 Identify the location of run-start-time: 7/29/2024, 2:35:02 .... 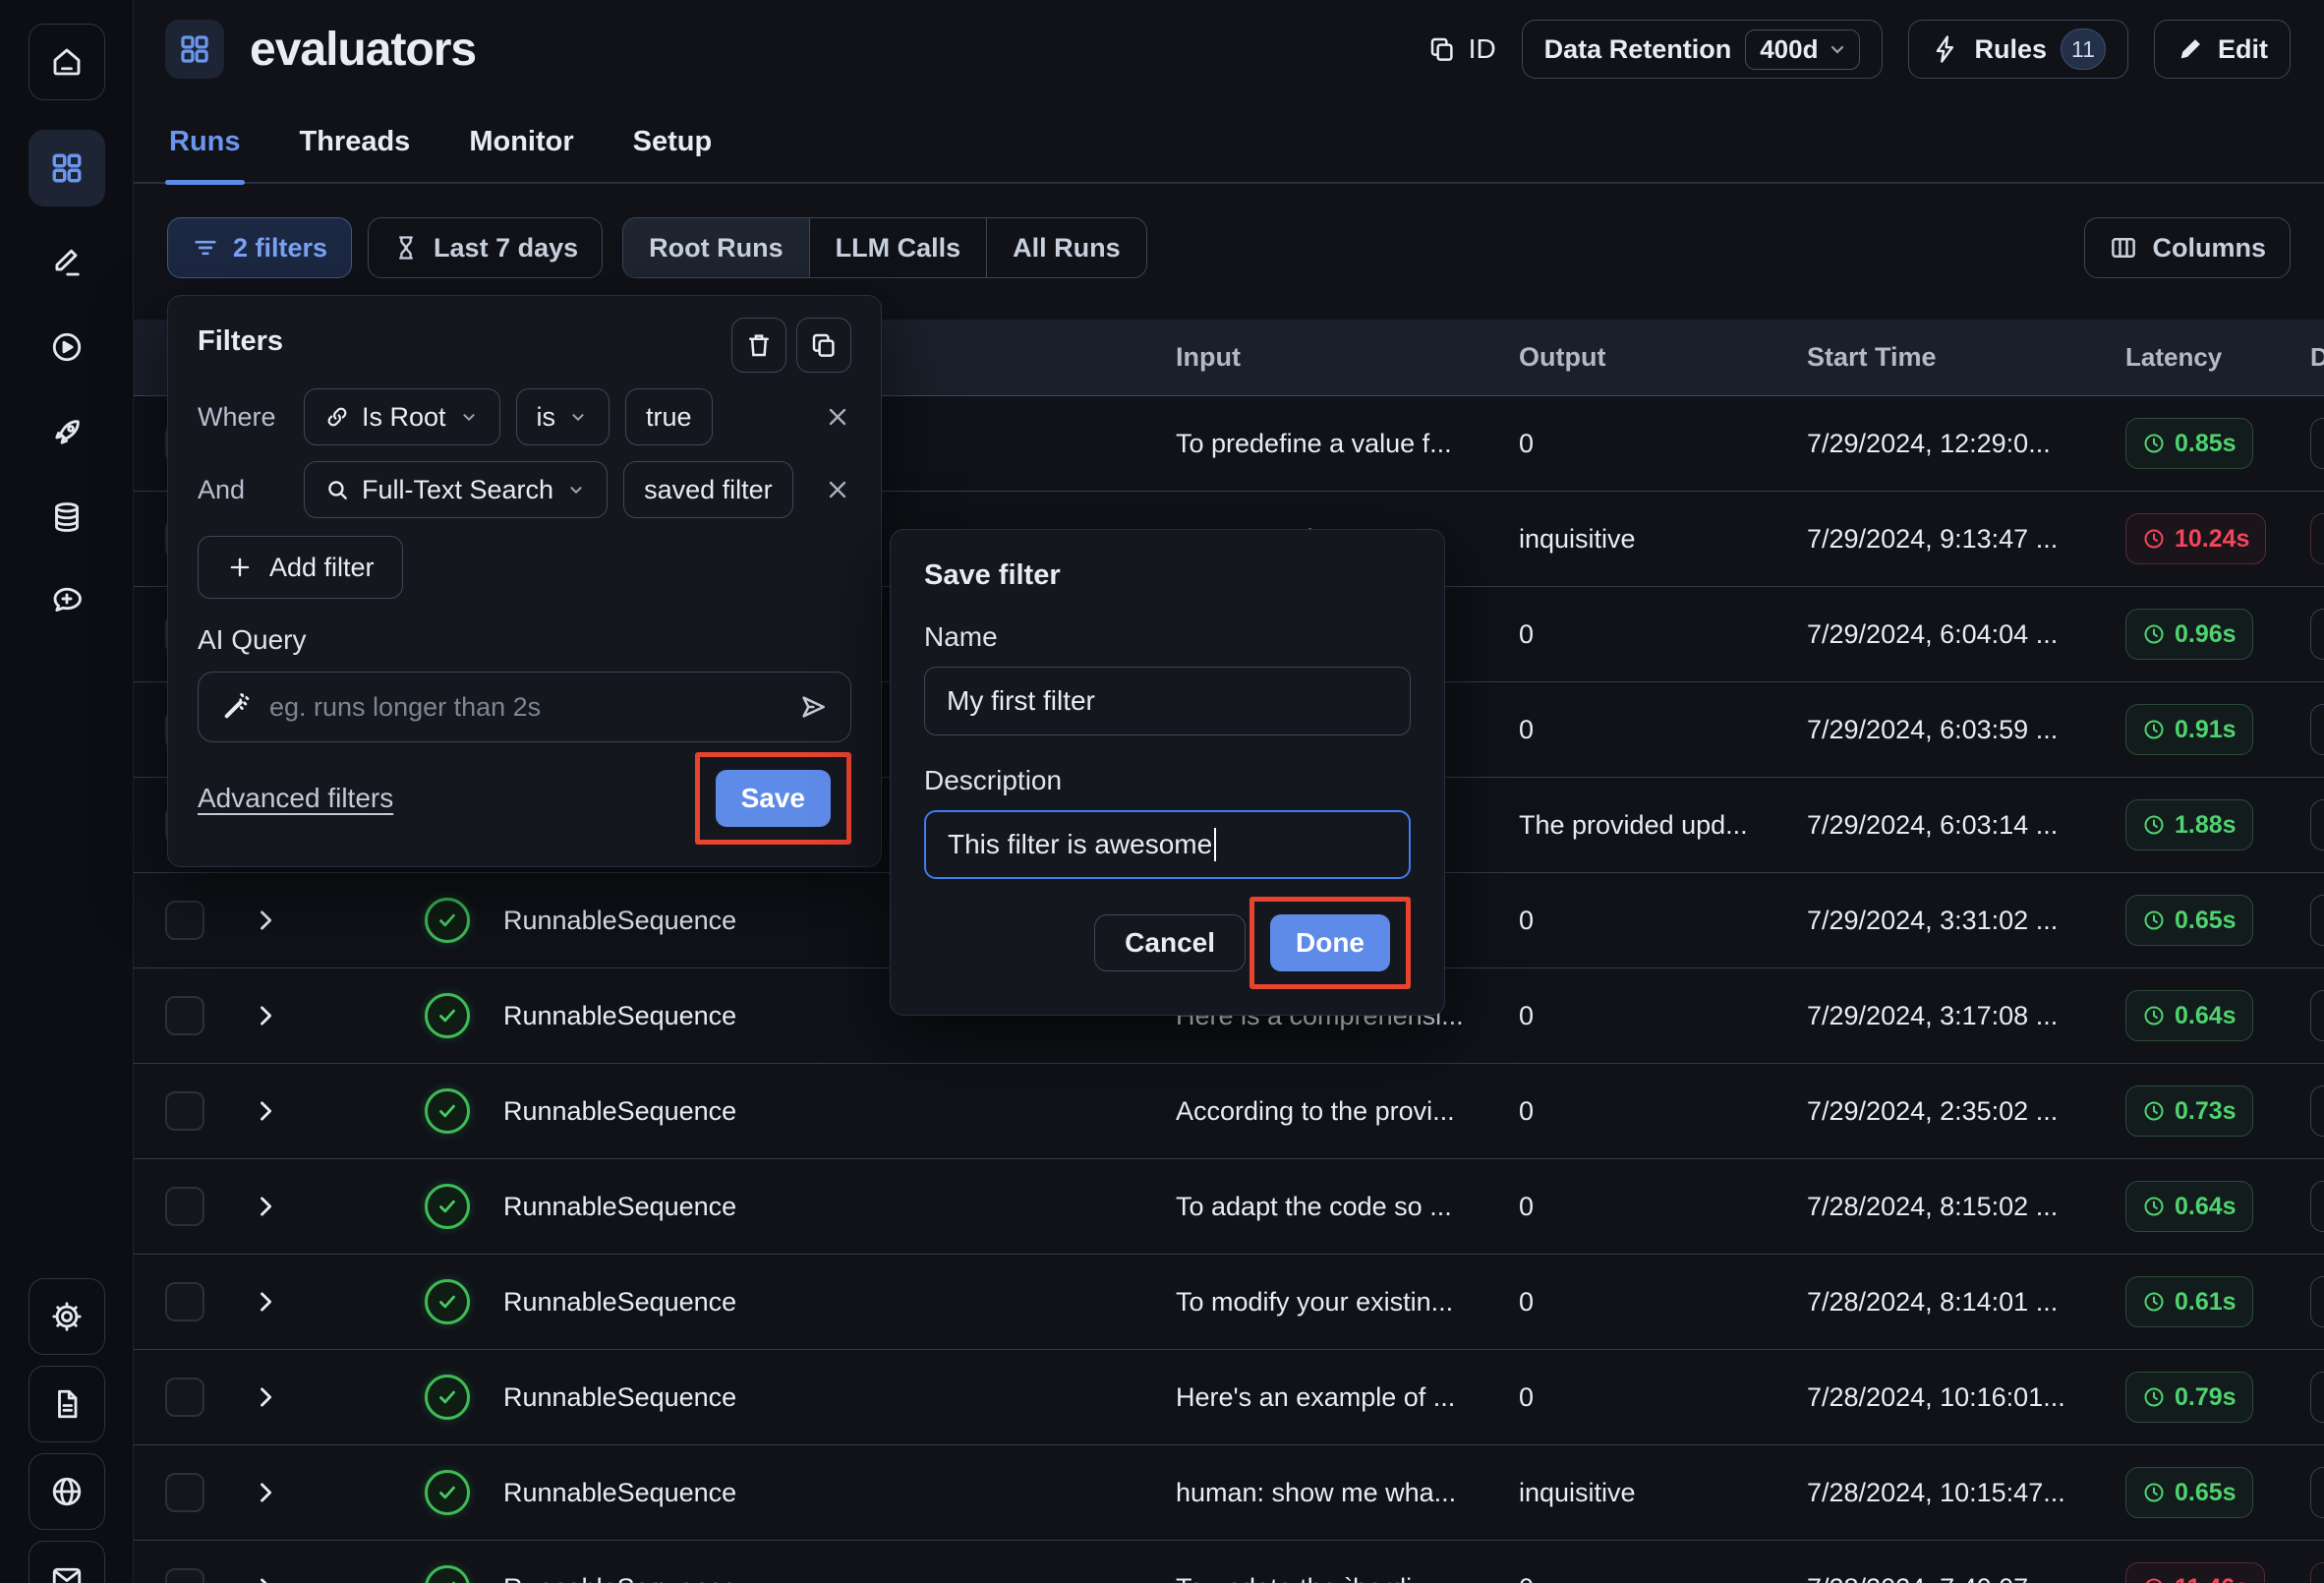
(1933, 1111).